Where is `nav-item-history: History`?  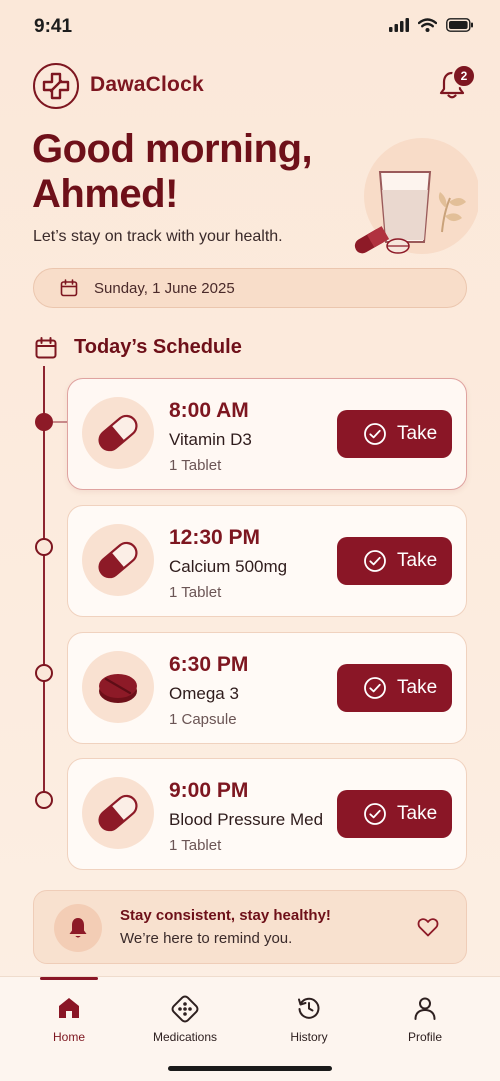 nav-item-history: History is located at coordinates (309, 1019).